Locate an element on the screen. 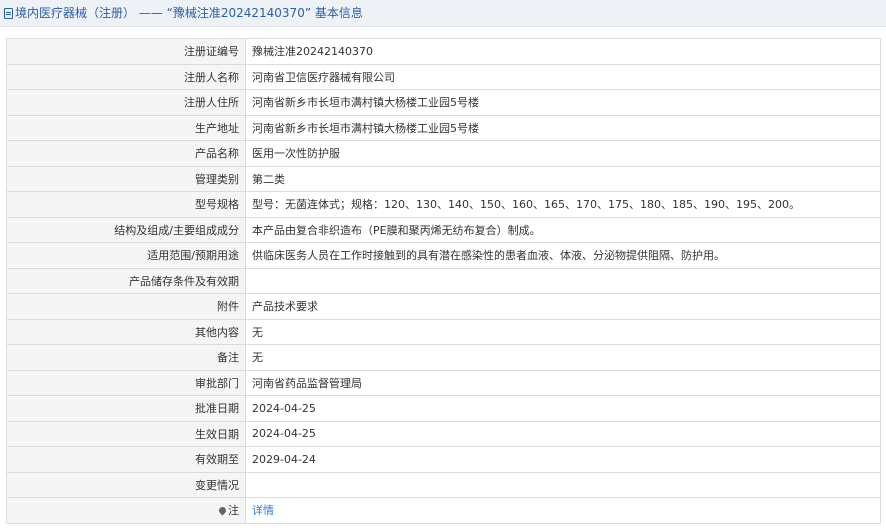 The height and width of the screenshot is (531, 886). table-row: 生效日期 2024-04-25 is located at coordinates (443, 433).